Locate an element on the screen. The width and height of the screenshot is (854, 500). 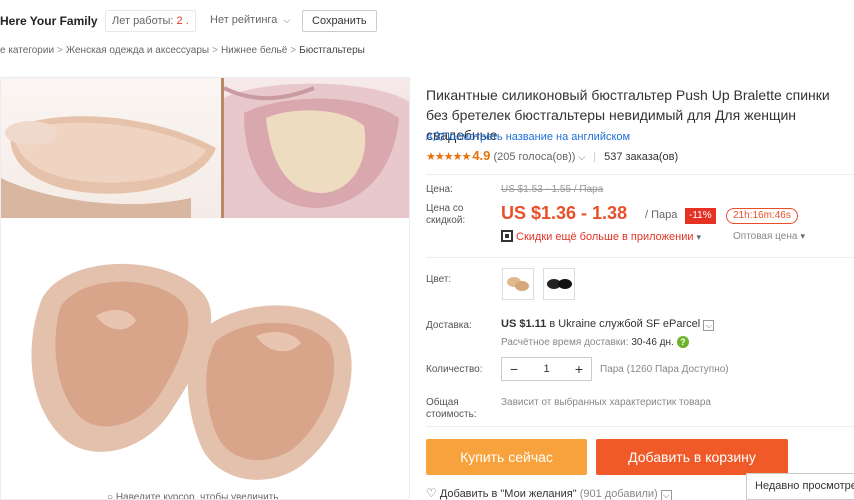
quantity-input: 1 is located at coordinates (546, 369).